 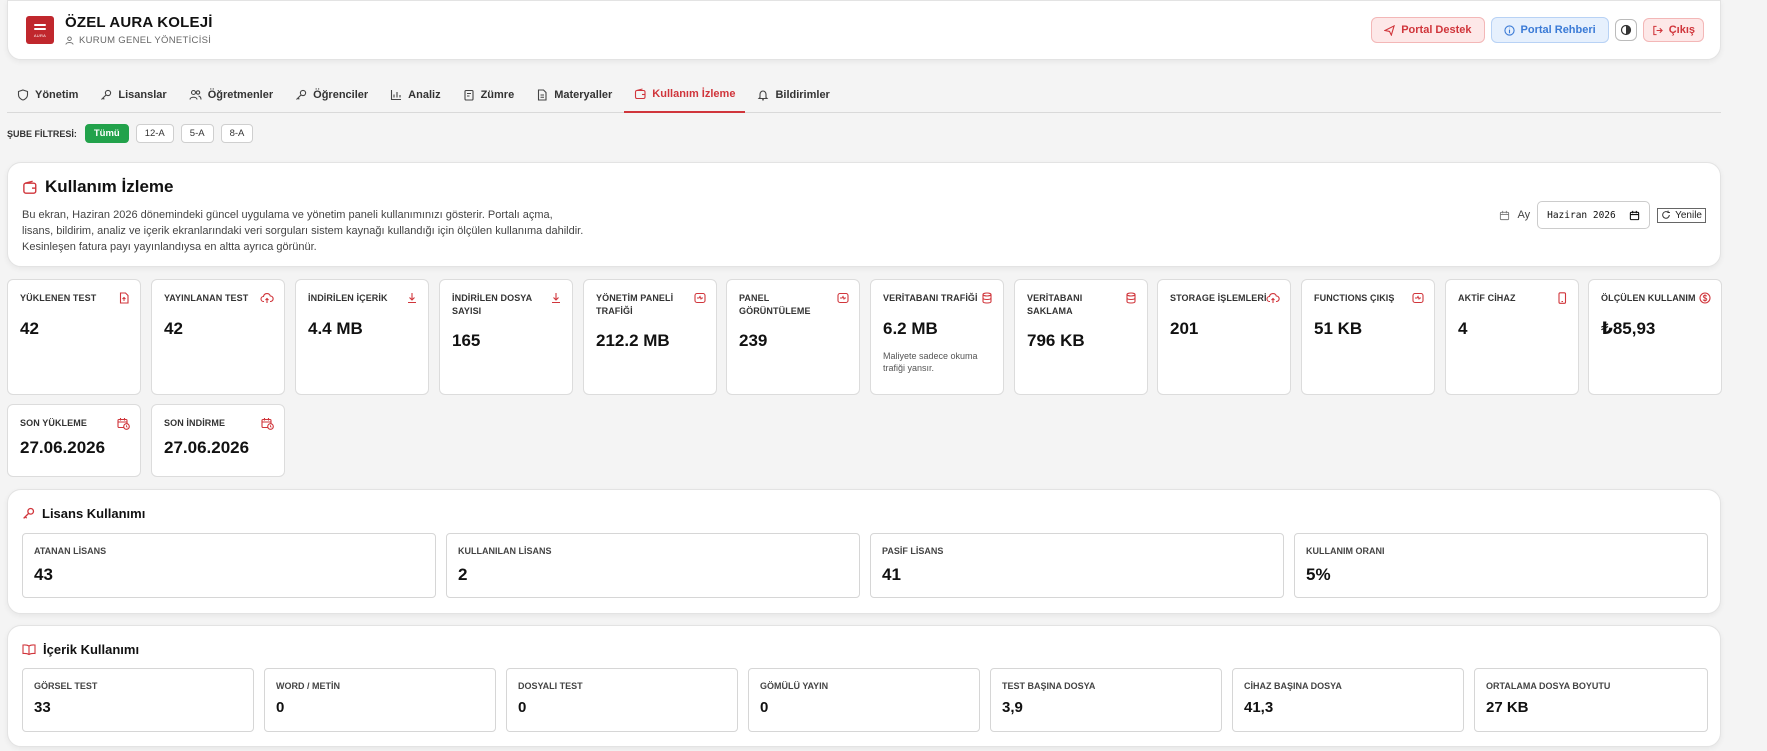 What do you see at coordinates (154, 133) in the screenshot?
I see `filter-chip-12a: 12-A` at bounding box center [154, 133].